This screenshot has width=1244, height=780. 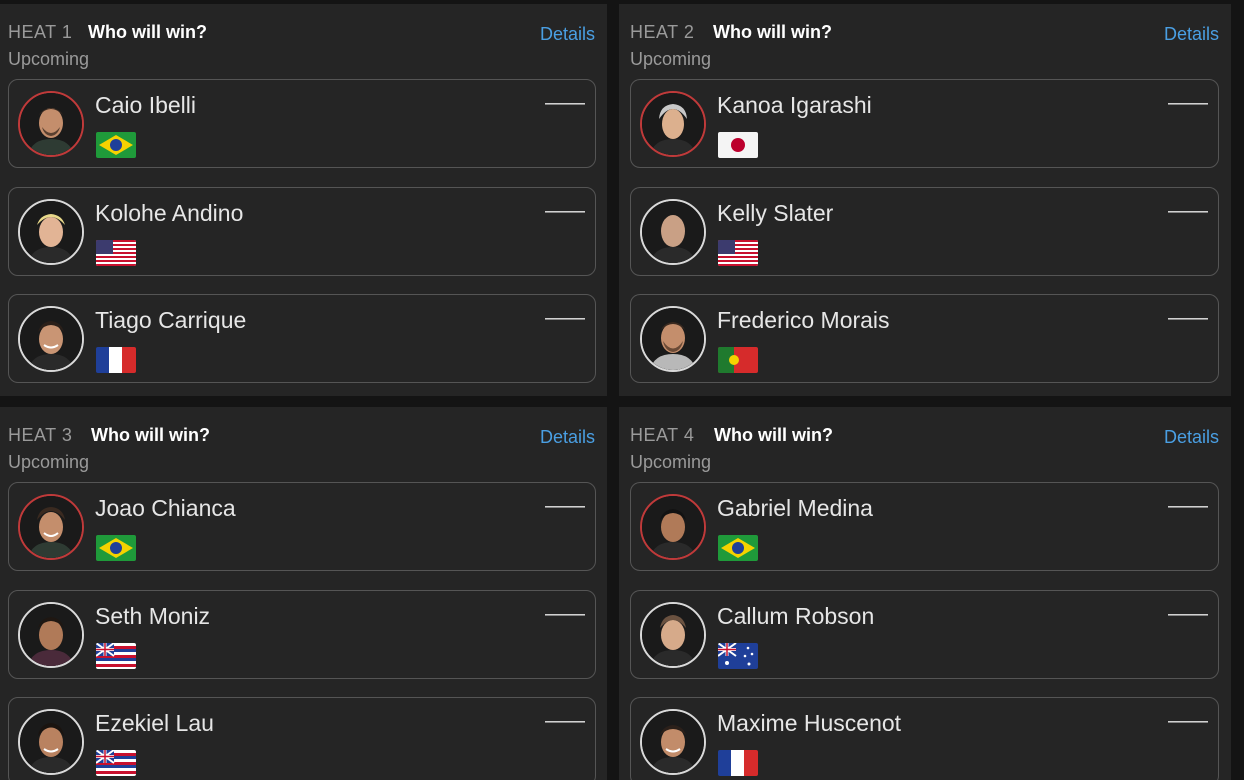 What do you see at coordinates (662, 32) in the screenshot?
I see `heat-number: HEAT 2` at bounding box center [662, 32].